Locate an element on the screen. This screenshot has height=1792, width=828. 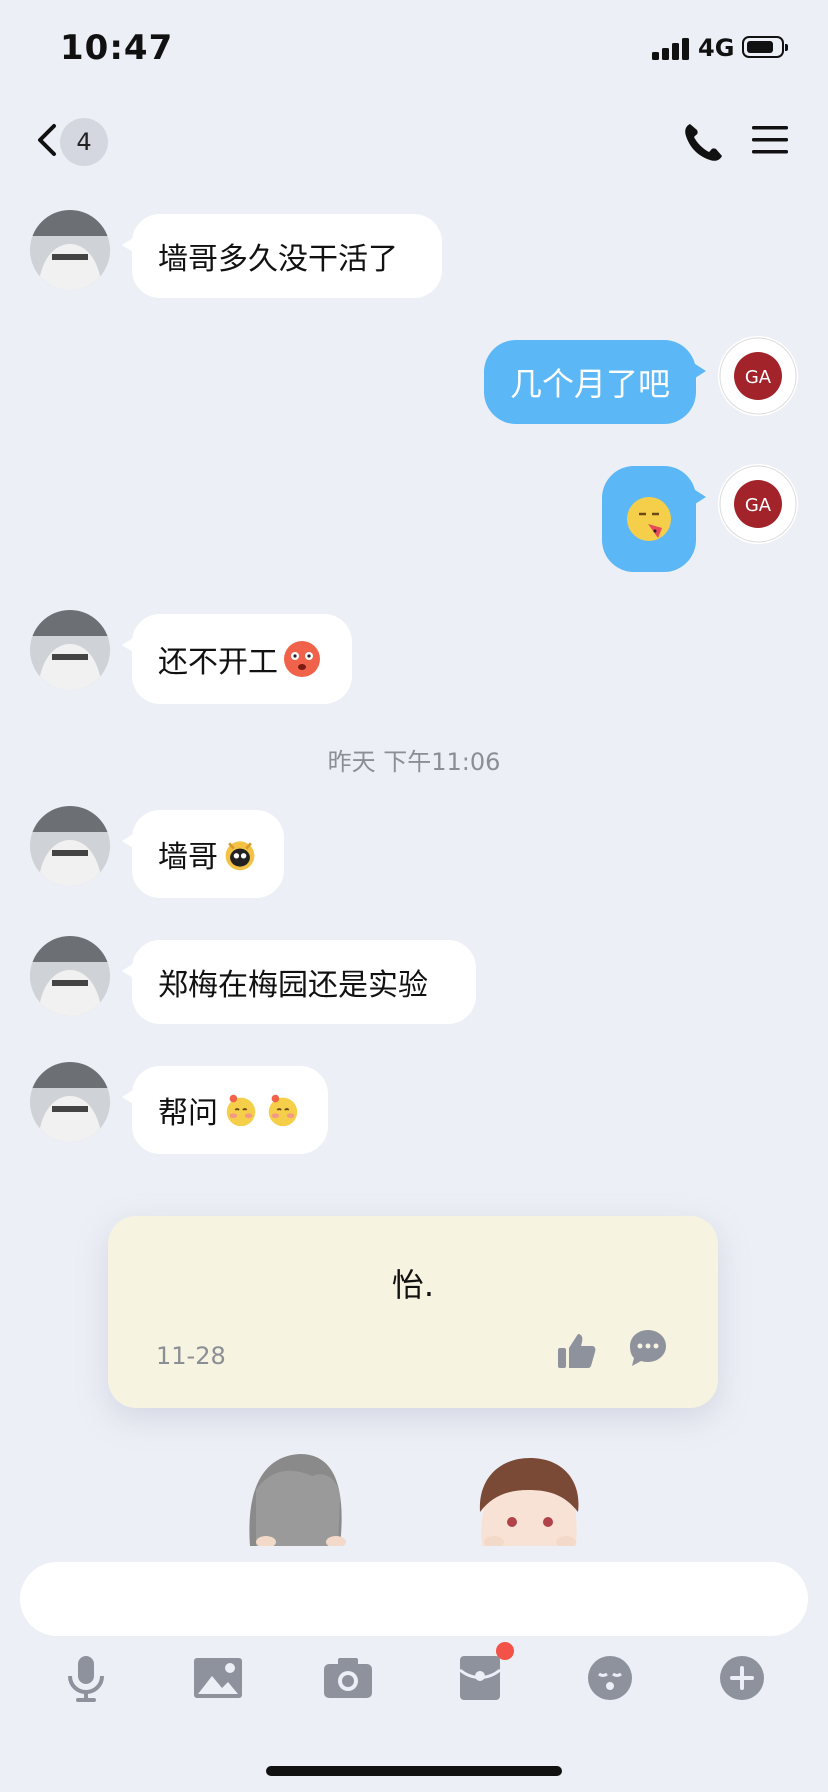
penguin-emoji is located at coordinates (240, 856).